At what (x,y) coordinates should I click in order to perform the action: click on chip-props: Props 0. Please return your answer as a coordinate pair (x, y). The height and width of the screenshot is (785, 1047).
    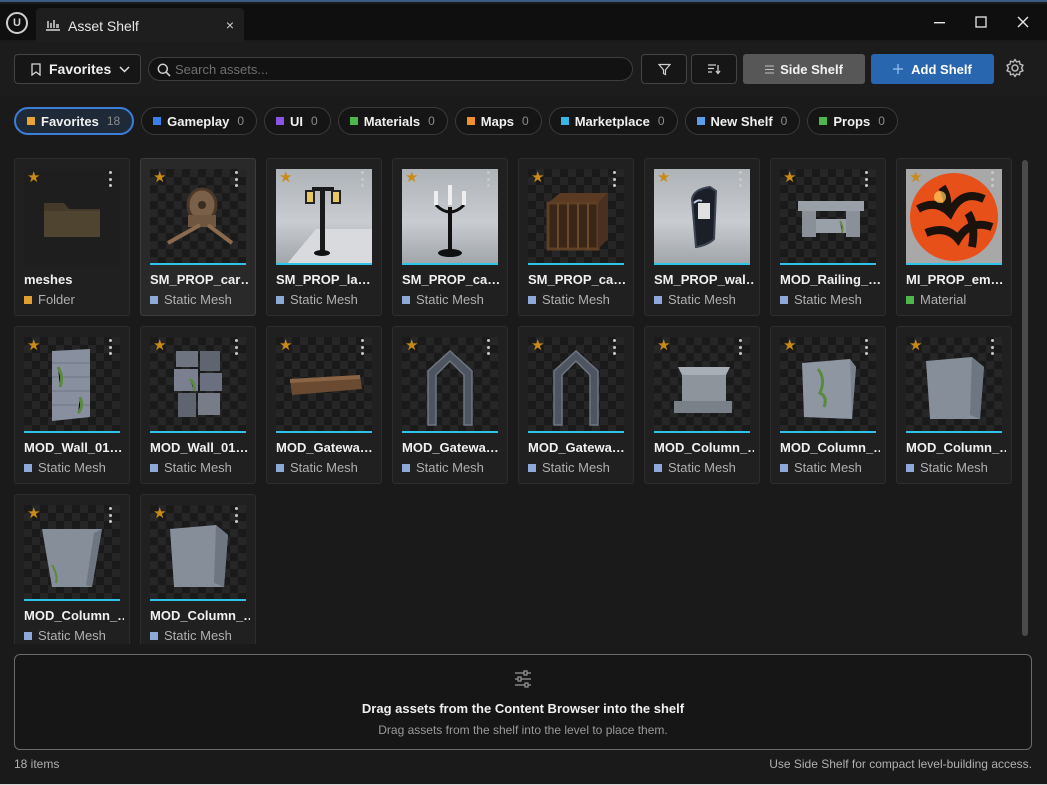
    Looking at the image, I should click on (852, 121).